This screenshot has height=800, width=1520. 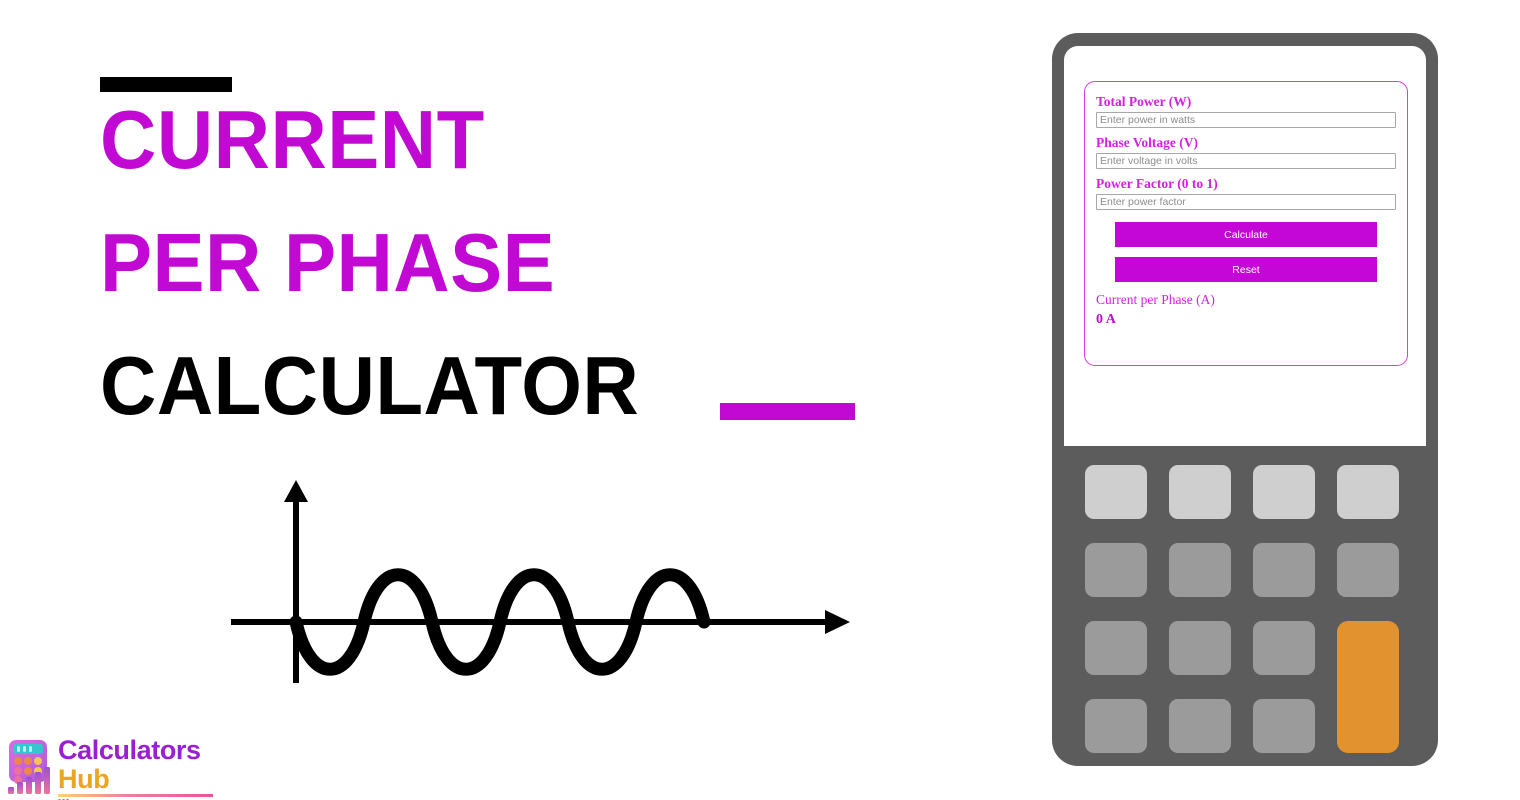 I want to click on phase-voltage-label: Phase Voltage (V), so click(x=1147, y=142).